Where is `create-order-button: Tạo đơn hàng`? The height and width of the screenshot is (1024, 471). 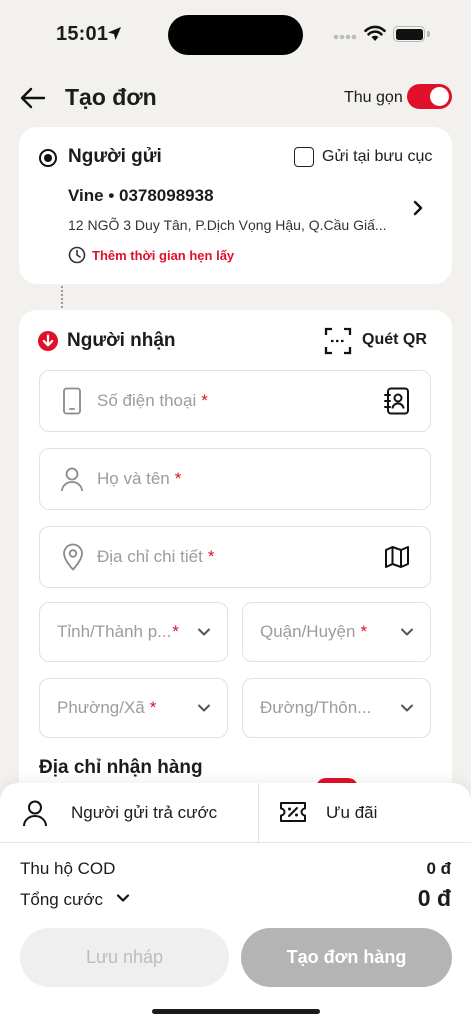
create-order-button: Tạo đơn hàng is located at coordinates (346, 957).